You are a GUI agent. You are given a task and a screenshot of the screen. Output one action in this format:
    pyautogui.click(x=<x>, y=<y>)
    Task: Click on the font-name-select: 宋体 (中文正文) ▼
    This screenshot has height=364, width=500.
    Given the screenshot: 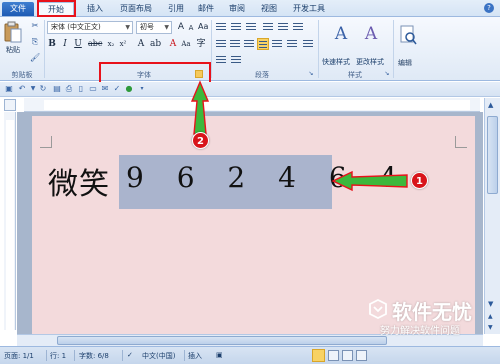 What is the action you would take?
    pyautogui.click(x=90, y=27)
    